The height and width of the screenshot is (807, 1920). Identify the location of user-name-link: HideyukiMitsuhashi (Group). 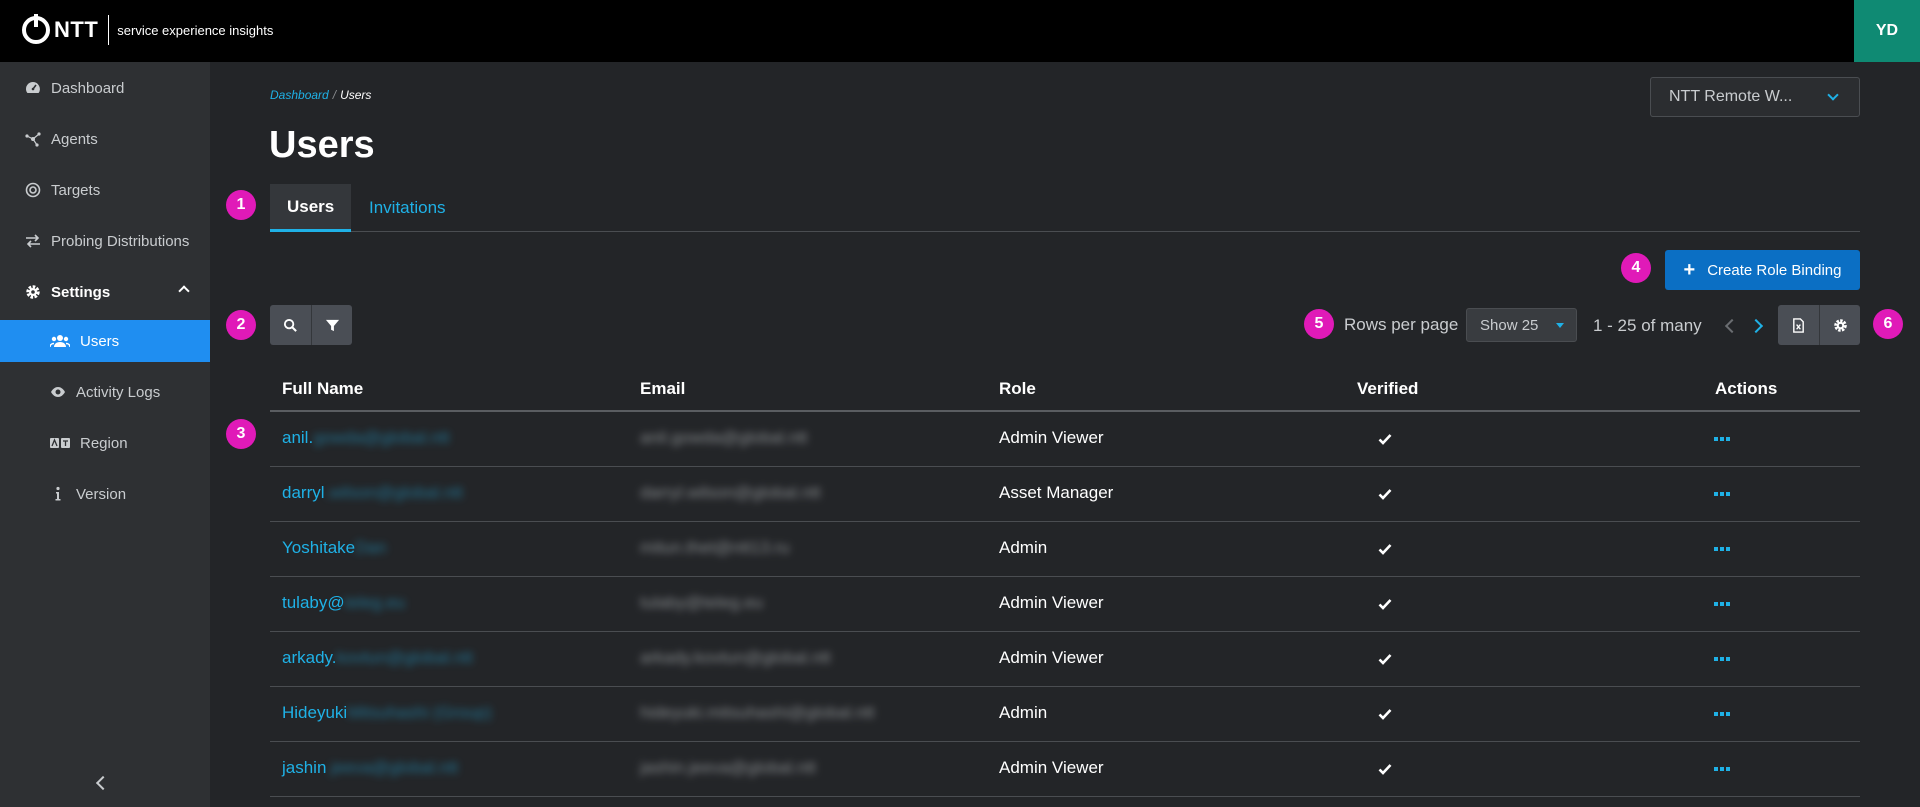
(387, 713).